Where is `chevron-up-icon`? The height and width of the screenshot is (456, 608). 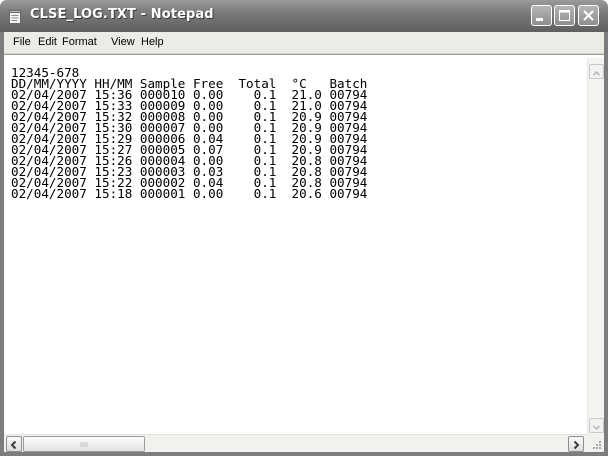
chevron-up-icon is located at coordinates (596, 73).